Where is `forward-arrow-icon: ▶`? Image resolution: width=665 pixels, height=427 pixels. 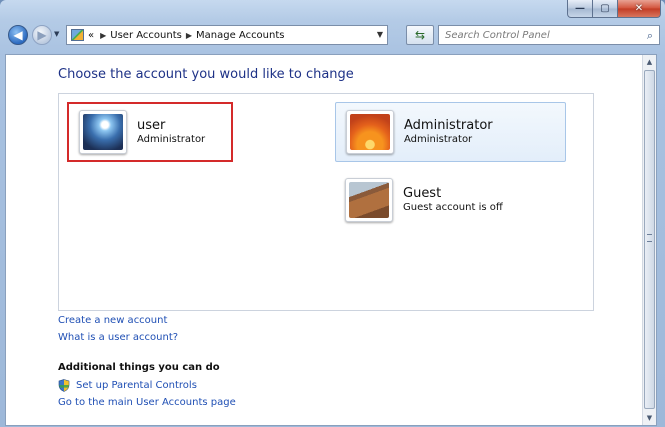 forward-arrow-icon: ▶ is located at coordinates (42, 35).